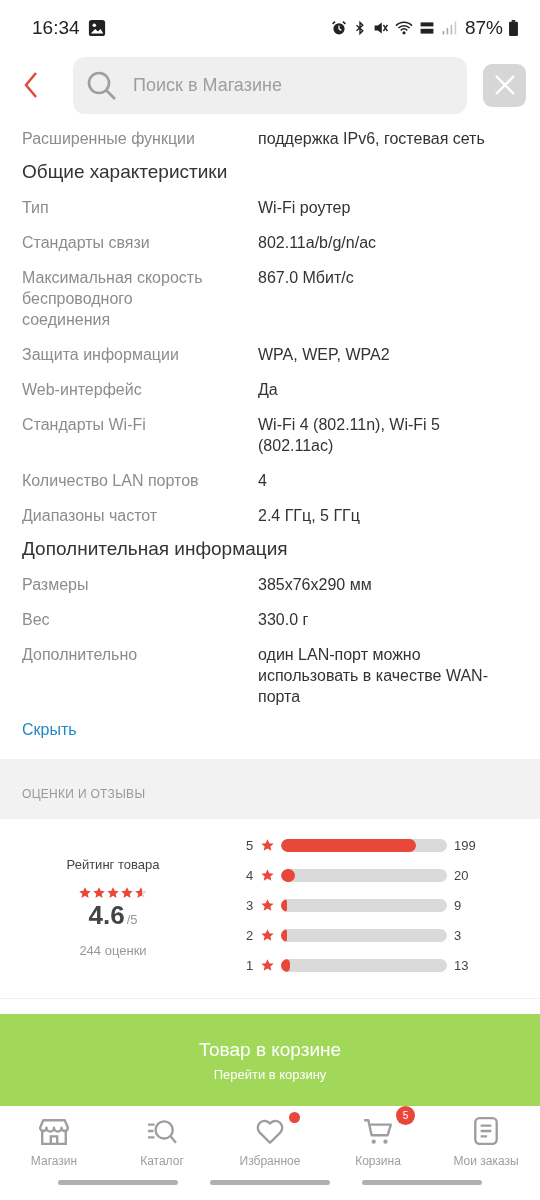  Describe the element at coordinates (250, 965) in the screenshot. I see `star-grade: 1` at that location.